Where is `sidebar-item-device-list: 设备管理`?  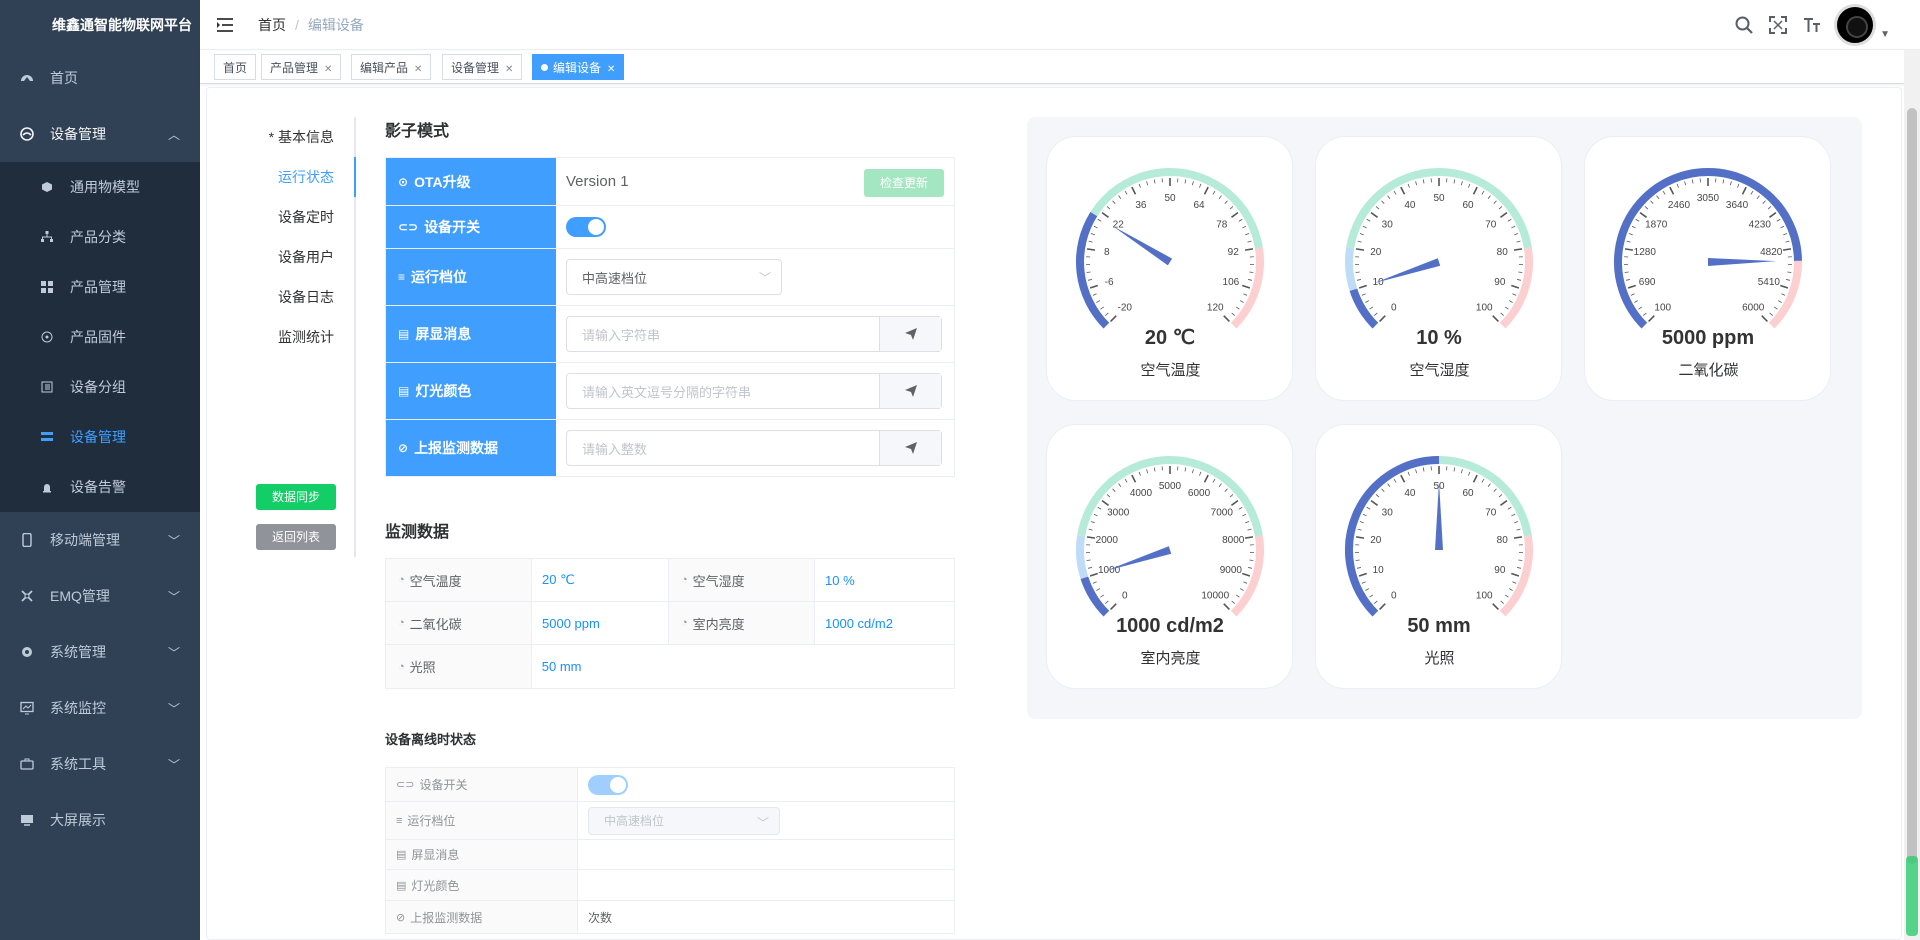
sidebar-item-device-list: 设备管理 is located at coordinates (100, 437).